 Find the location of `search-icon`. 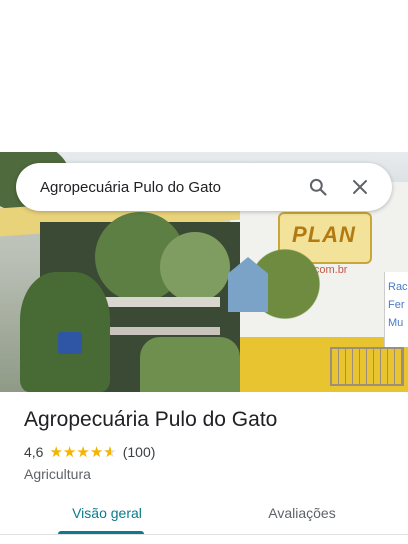

search-icon is located at coordinates (318, 187).